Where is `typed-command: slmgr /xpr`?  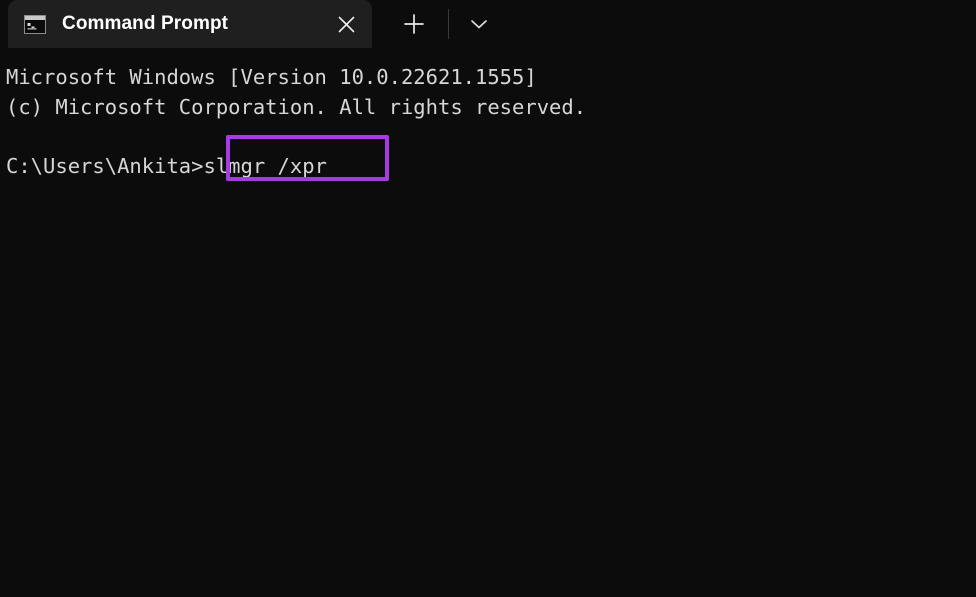 typed-command: slmgr /xpr is located at coordinates (265, 165).